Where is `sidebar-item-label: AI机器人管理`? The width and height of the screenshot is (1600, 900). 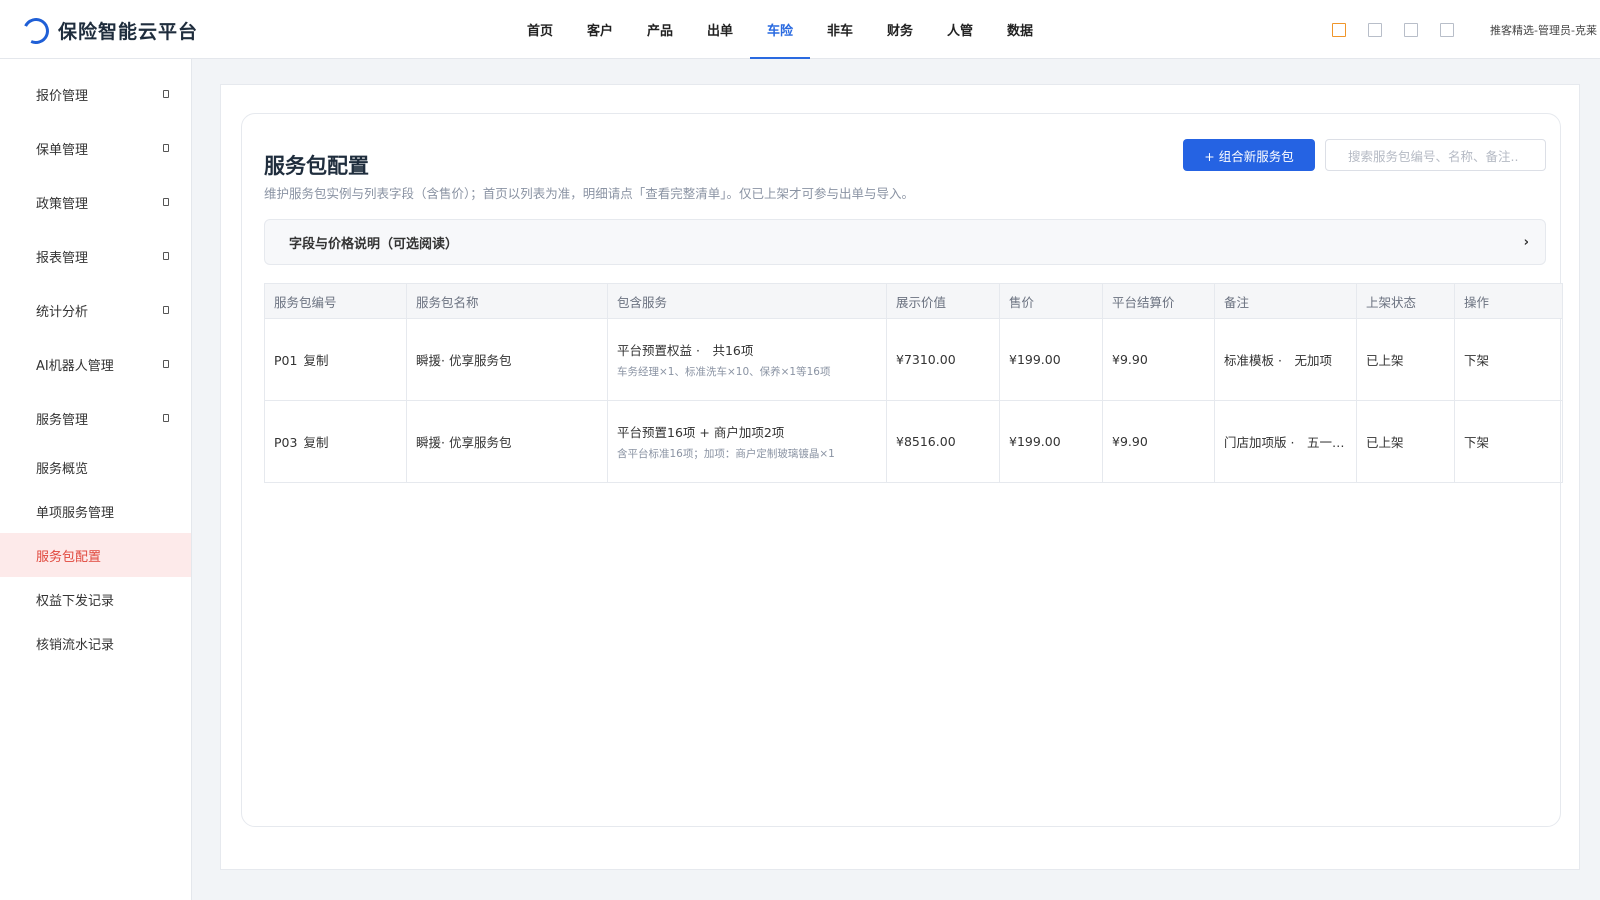
sidebar-item-label: AI机器人管理 is located at coordinates (75, 366).